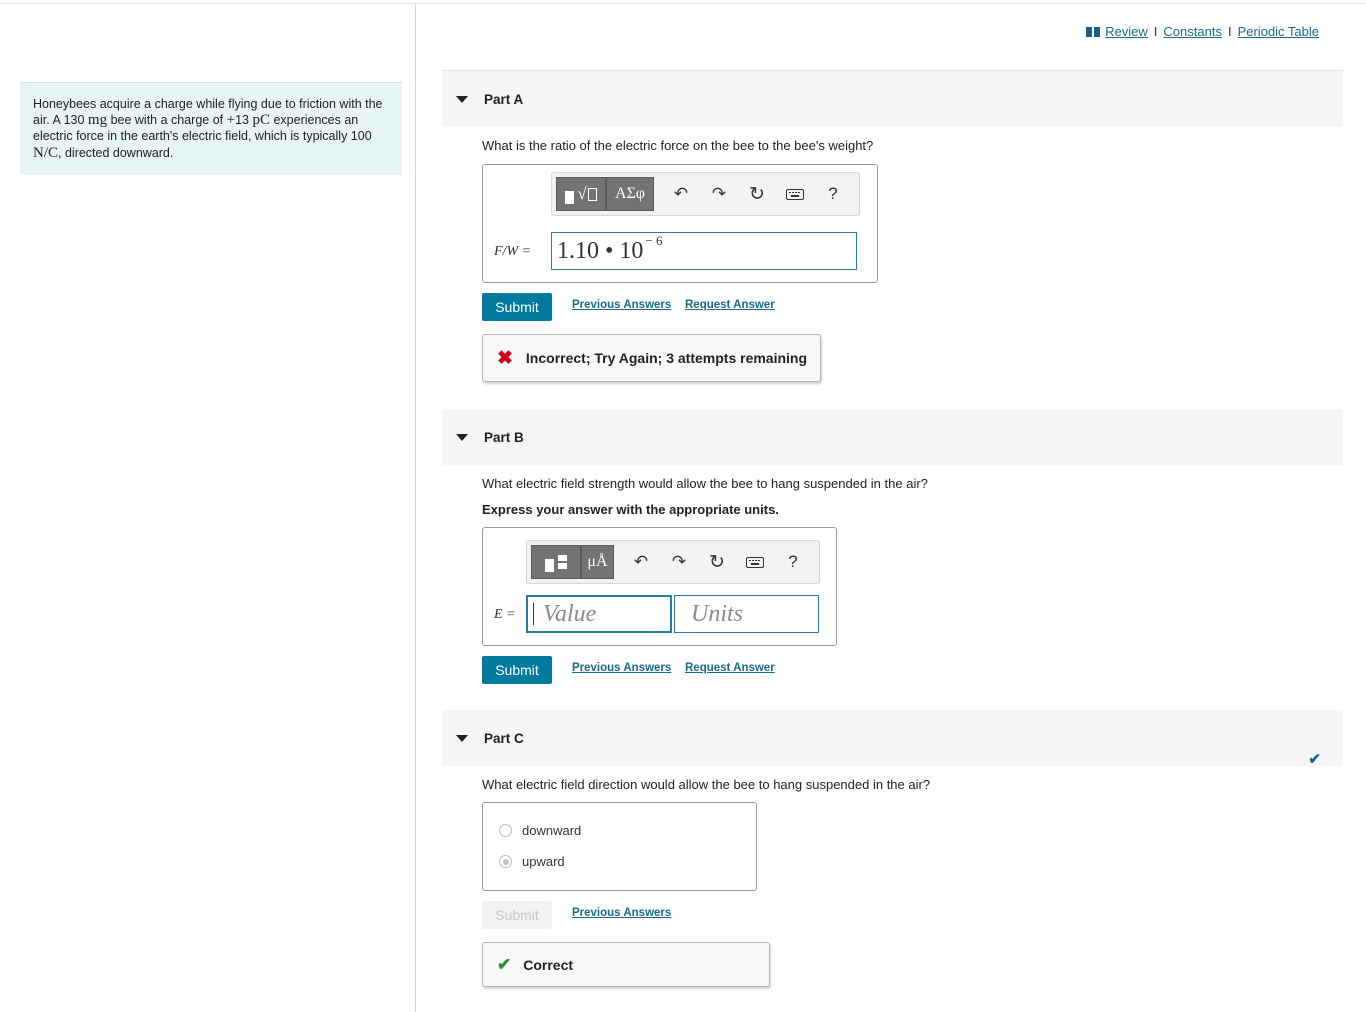 This screenshot has width=1366, height=1012. What do you see at coordinates (1314, 759) in the screenshot?
I see `completed-check-icon: ✔` at bounding box center [1314, 759].